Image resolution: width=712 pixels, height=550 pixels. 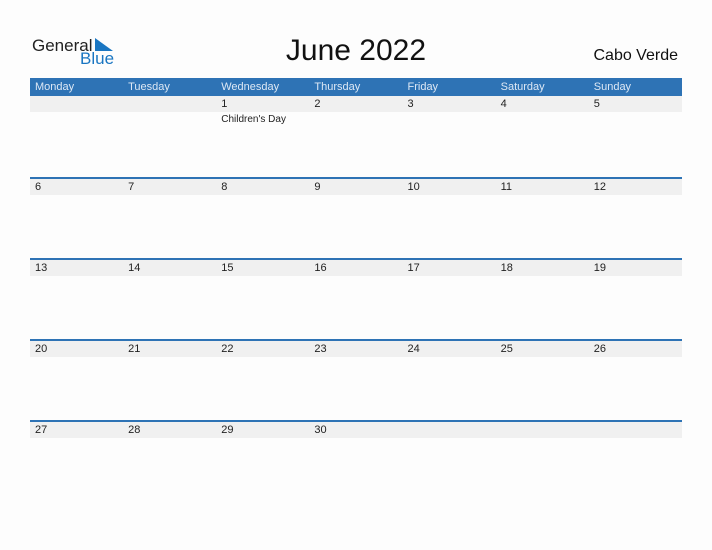 What do you see at coordinates (356, 217) in the screenshot?
I see `week-row: 6 7 8 9 10 11 12` at bounding box center [356, 217].